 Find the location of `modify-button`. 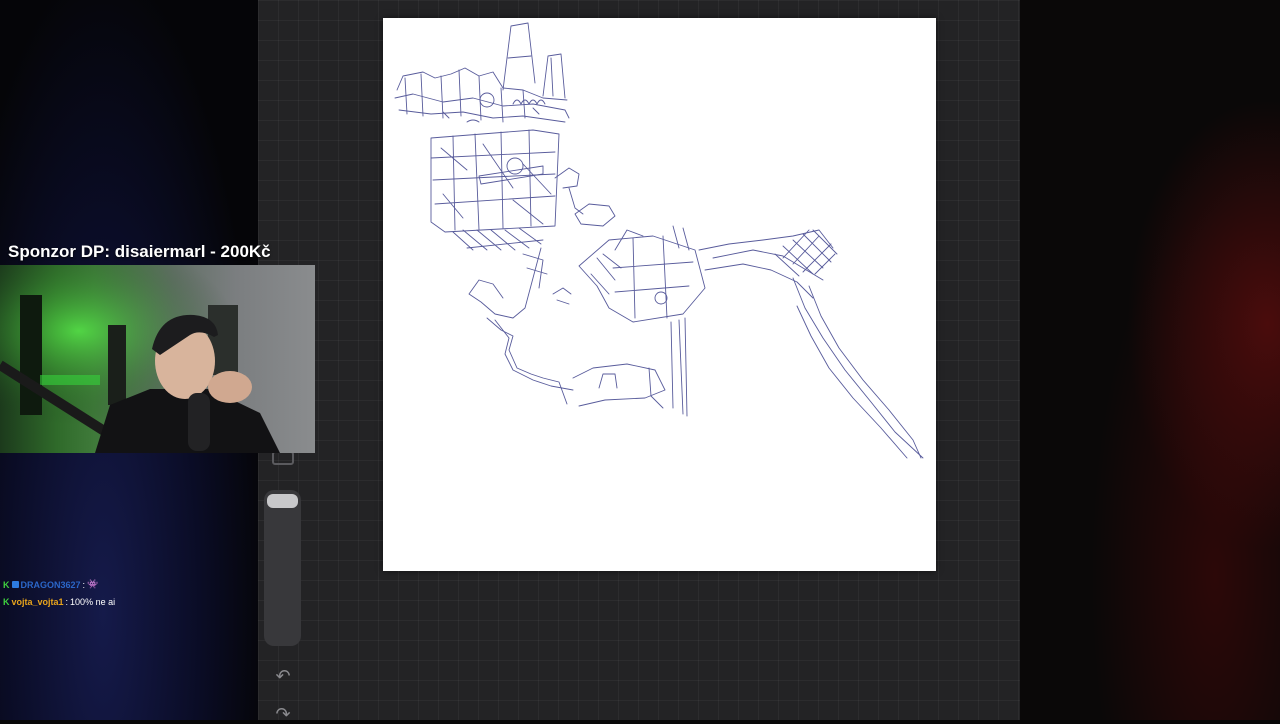

modify-button is located at coordinates (283, 458).